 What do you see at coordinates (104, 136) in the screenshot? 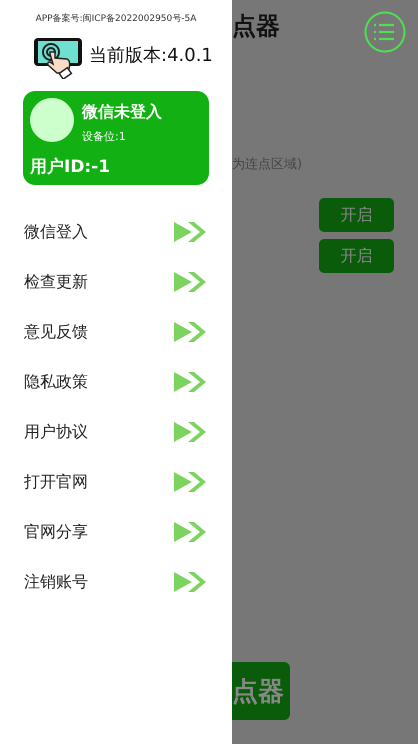
I see `device-label: 设备位:1` at bounding box center [104, 136].